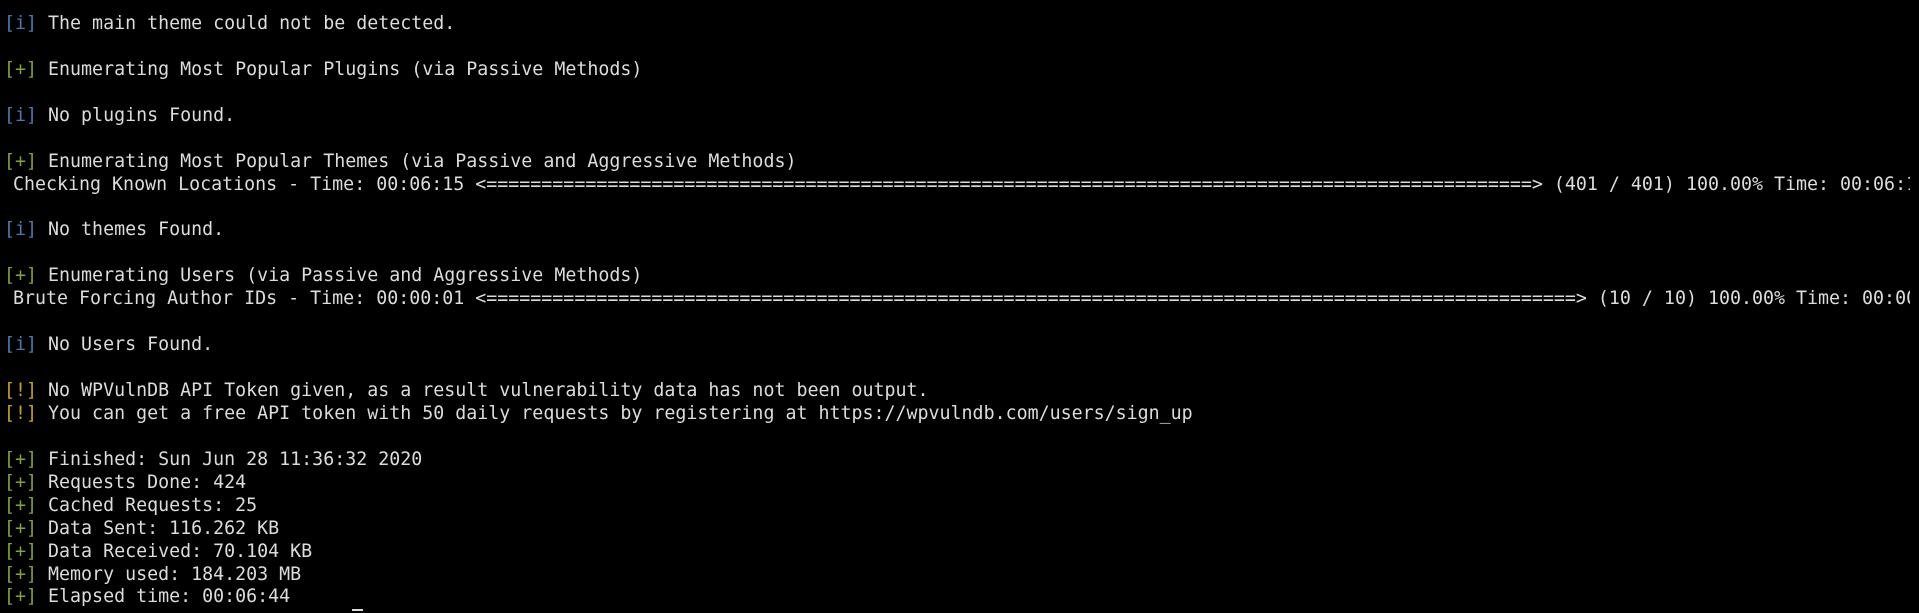  Describe the element at coordinates (131, 230) in the screenshot. I see `output-text: No themes Found.` at that location.